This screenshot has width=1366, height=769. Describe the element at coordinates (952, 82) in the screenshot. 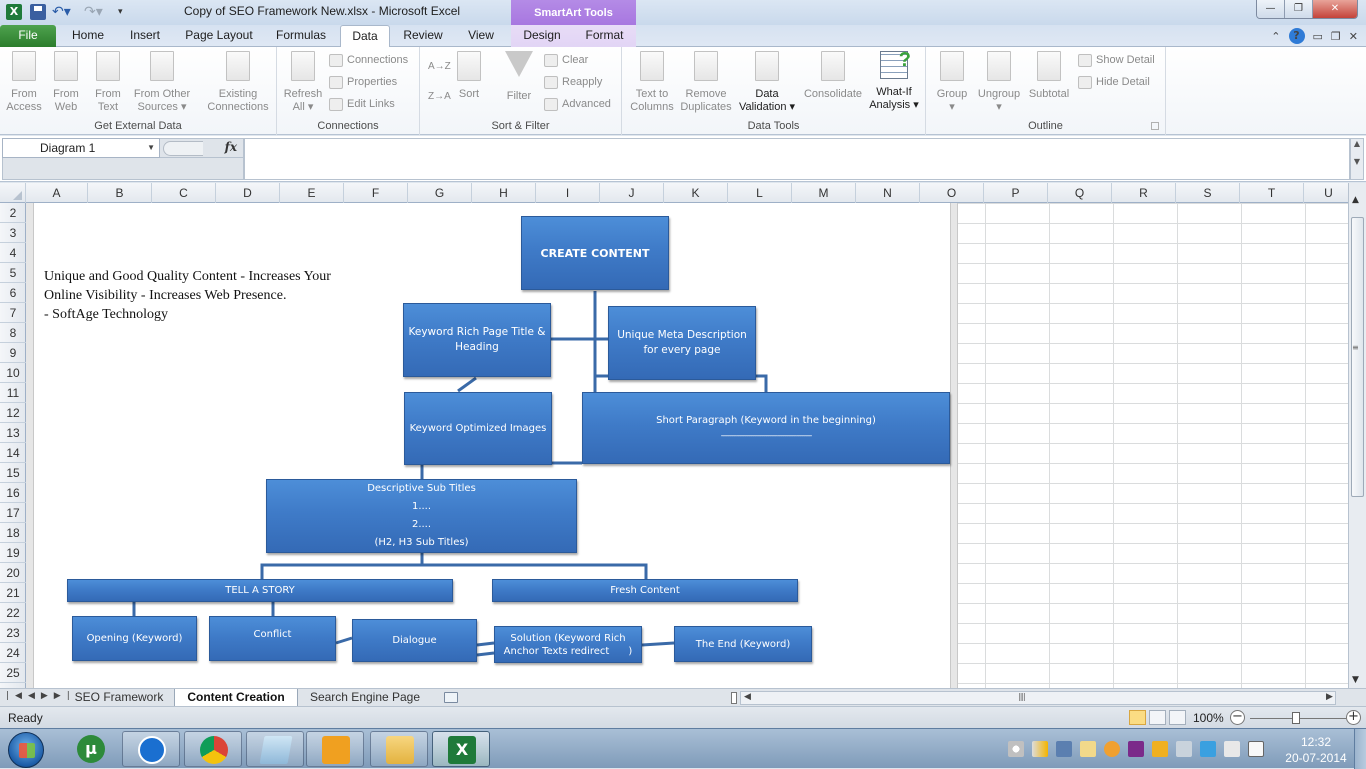

I see `group-button: Group ▾` at that location.